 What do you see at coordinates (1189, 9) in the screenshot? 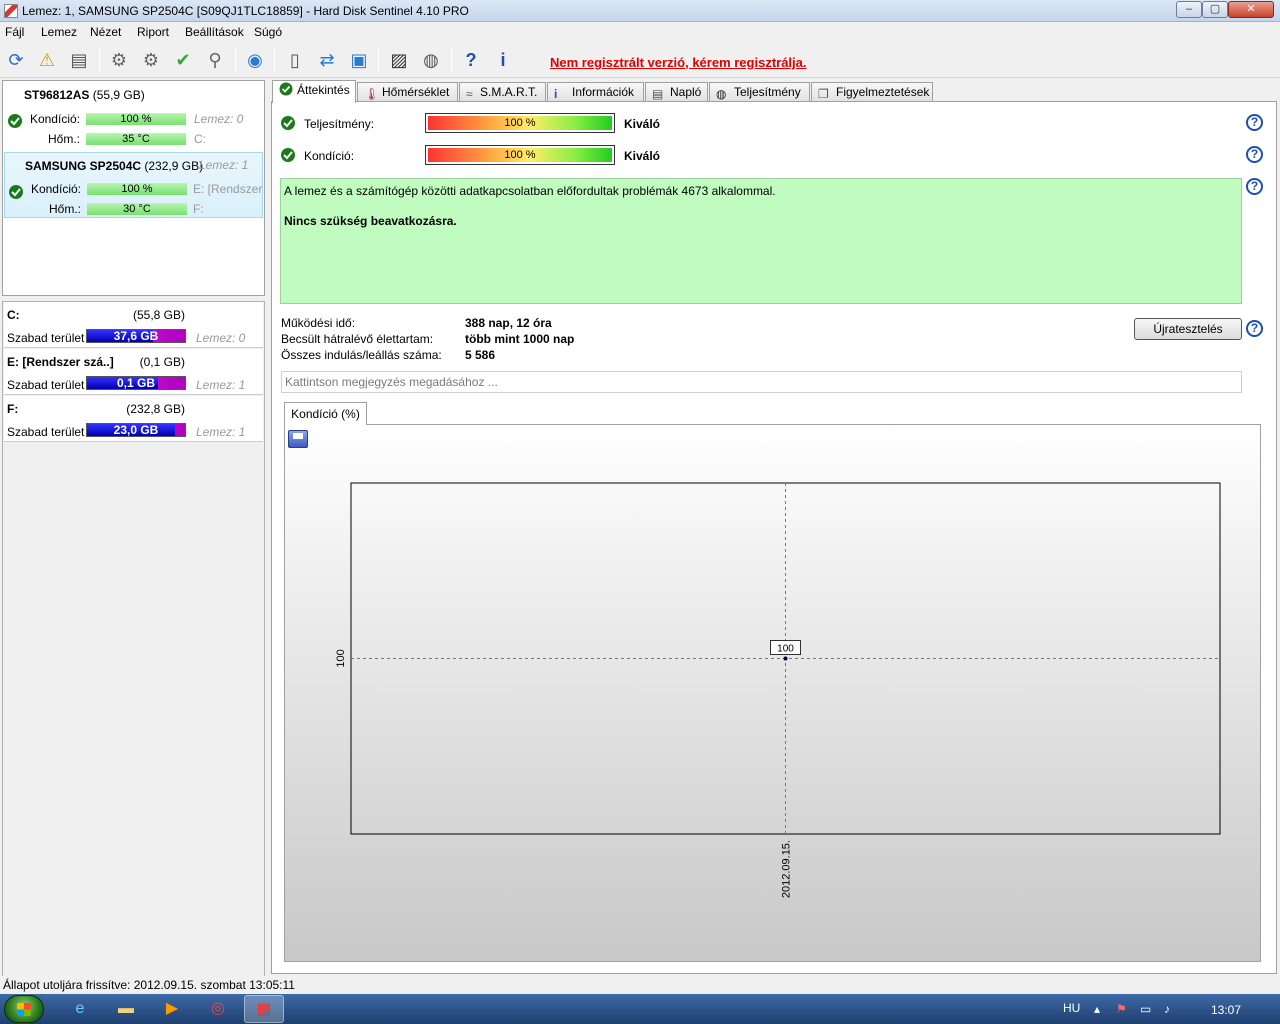
I see `minimize-button: –` at bounding box center [1189, 9].